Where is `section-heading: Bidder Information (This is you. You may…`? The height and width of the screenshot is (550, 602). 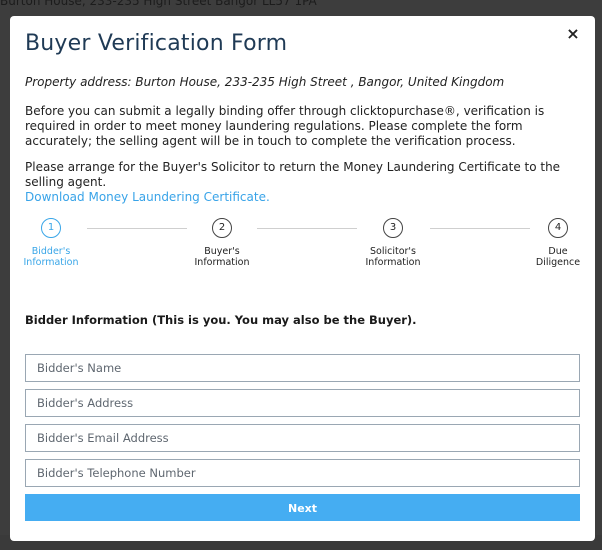 section-heading: Bidder Information (This is you. You may… is located at coordinates (221, 320).